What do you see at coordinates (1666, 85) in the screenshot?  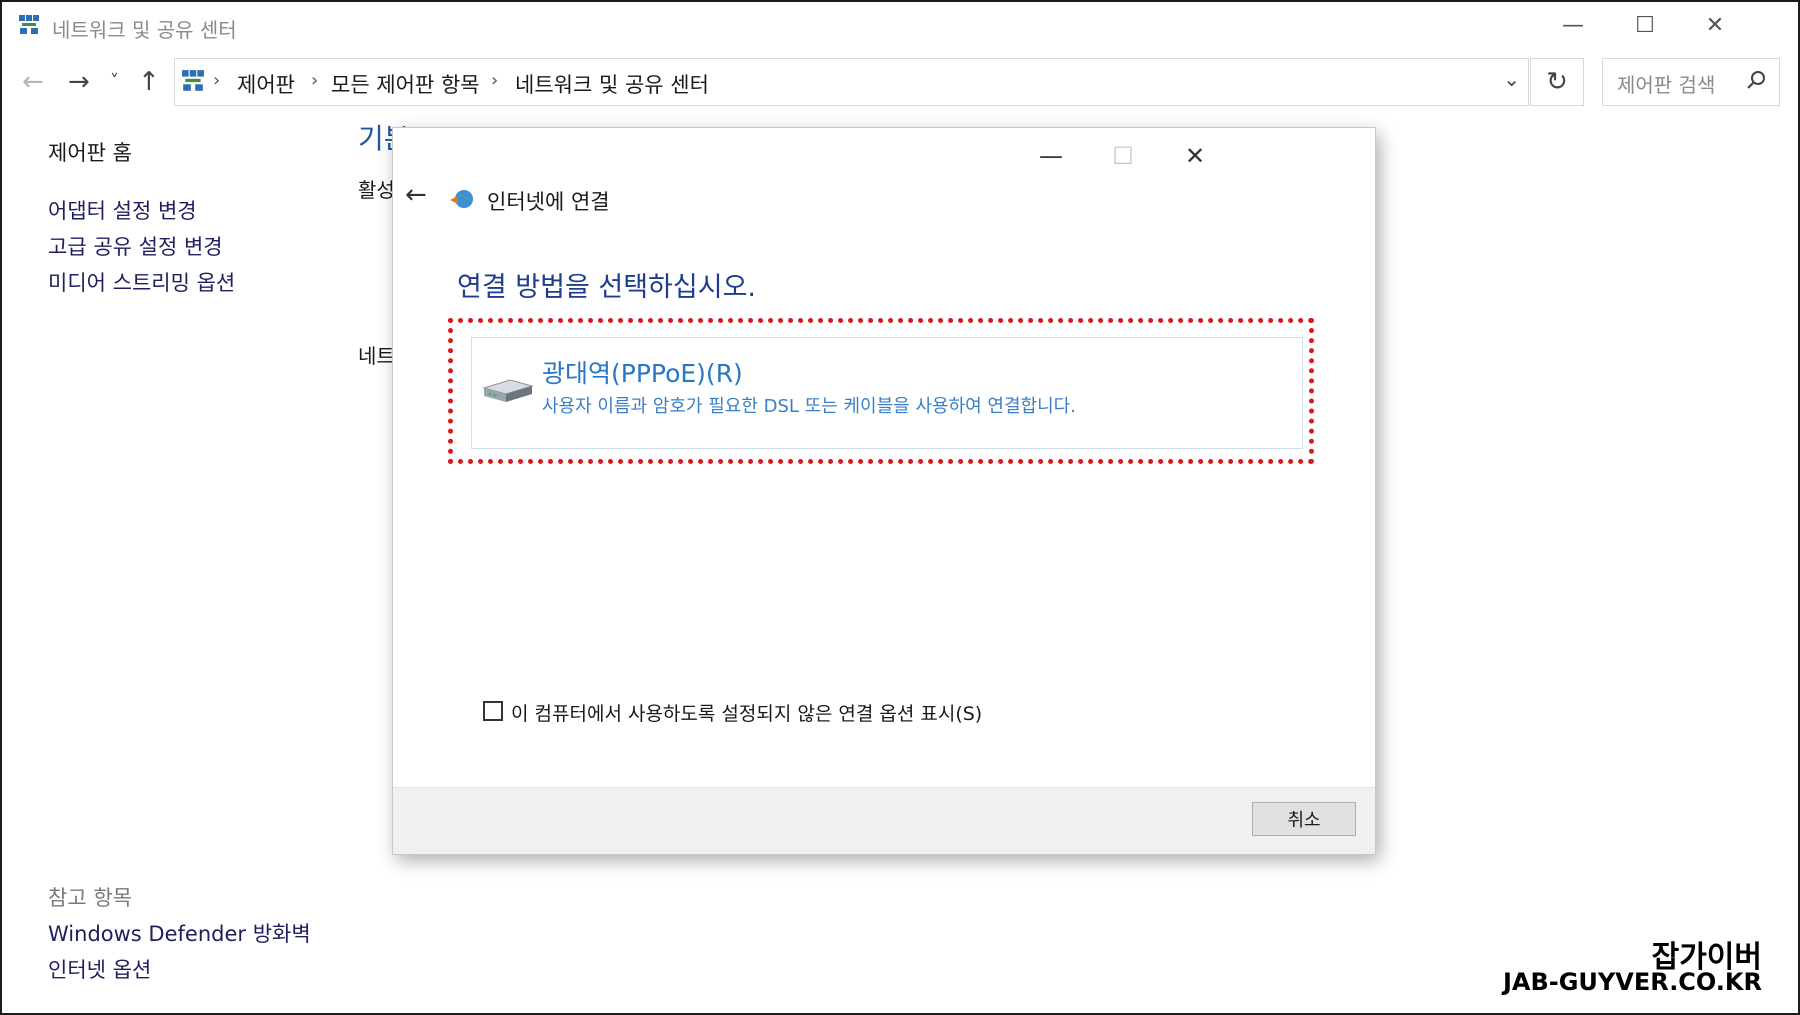 I see `search-placeholder: 제어판 검색` at bounding box center [1666, 85].